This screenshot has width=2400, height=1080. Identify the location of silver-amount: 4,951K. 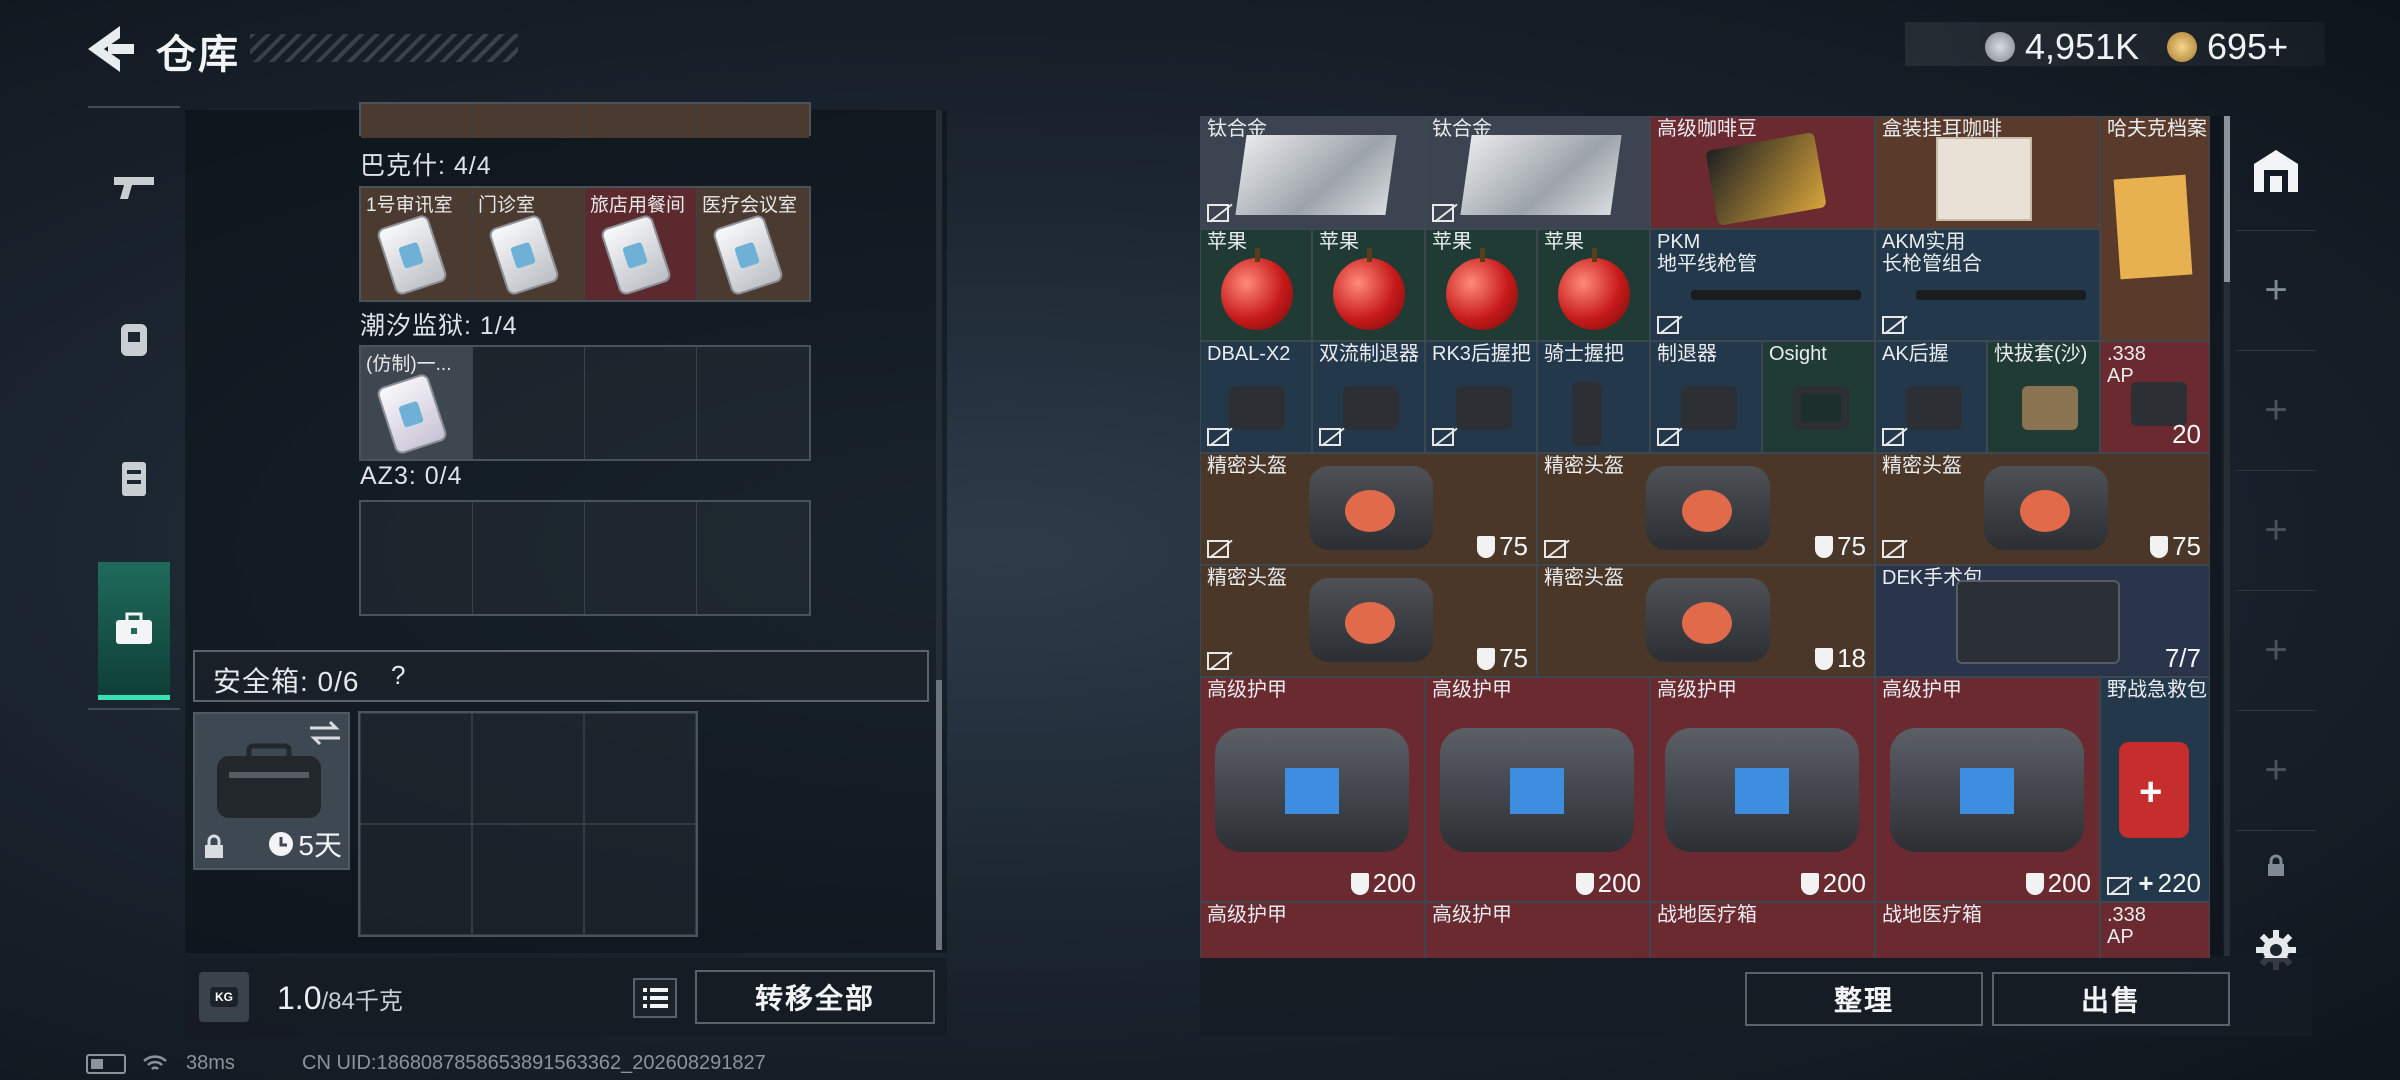
(2082, 46).